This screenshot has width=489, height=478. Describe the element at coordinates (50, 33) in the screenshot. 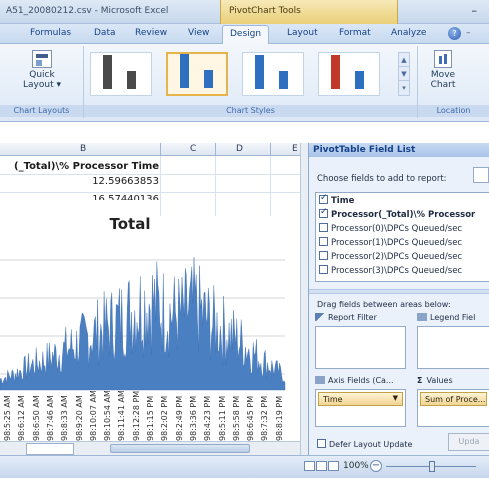

I see `tab-formulas: Formulas` at that location.